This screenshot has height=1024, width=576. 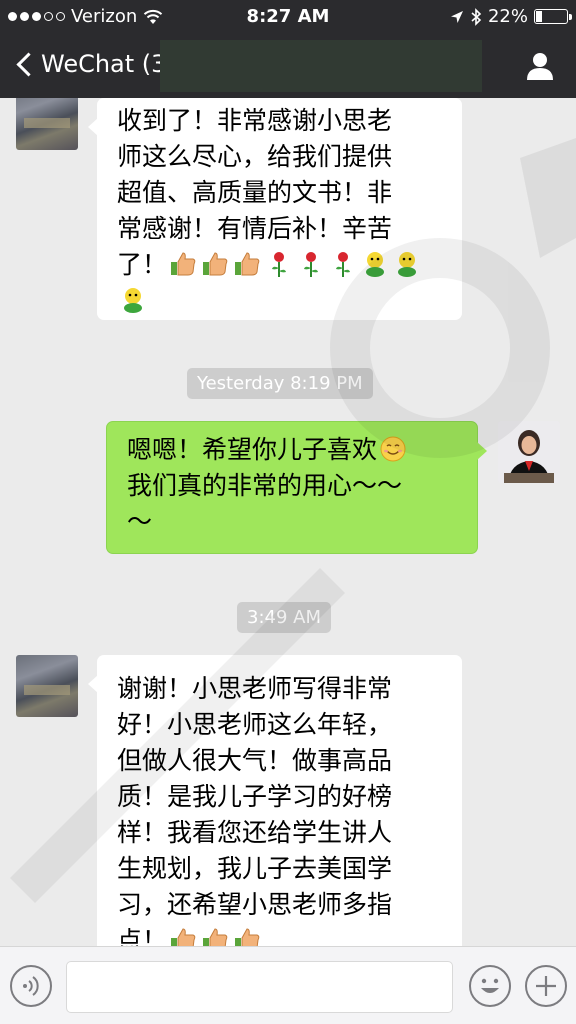 What do you see at coordinates (255, 156) in the screenshot?
I see `message-line: 师这么尽心，给我们提供` at bounding box center [255, 156].